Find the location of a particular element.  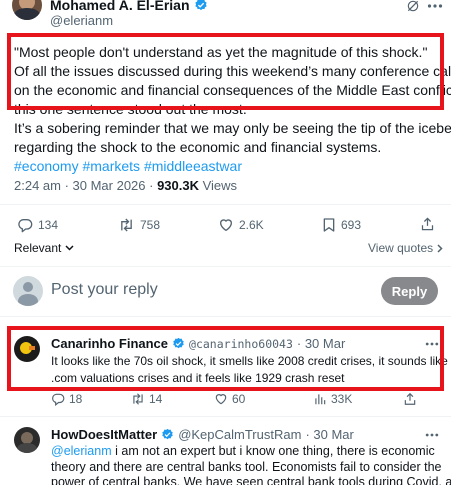

tweet-timestamp: 2:24 am · 30 Mar 2026 · is located at coordinates (85, 185).